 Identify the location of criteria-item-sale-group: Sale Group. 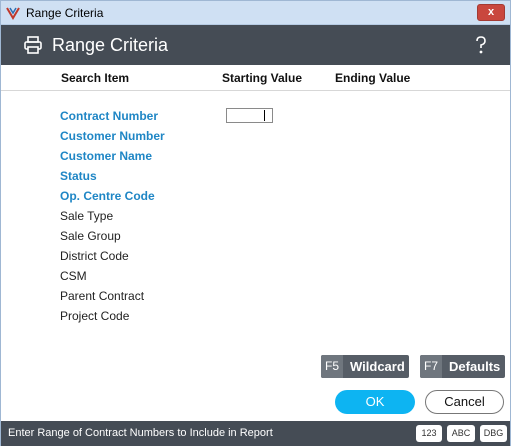
(90, 236).